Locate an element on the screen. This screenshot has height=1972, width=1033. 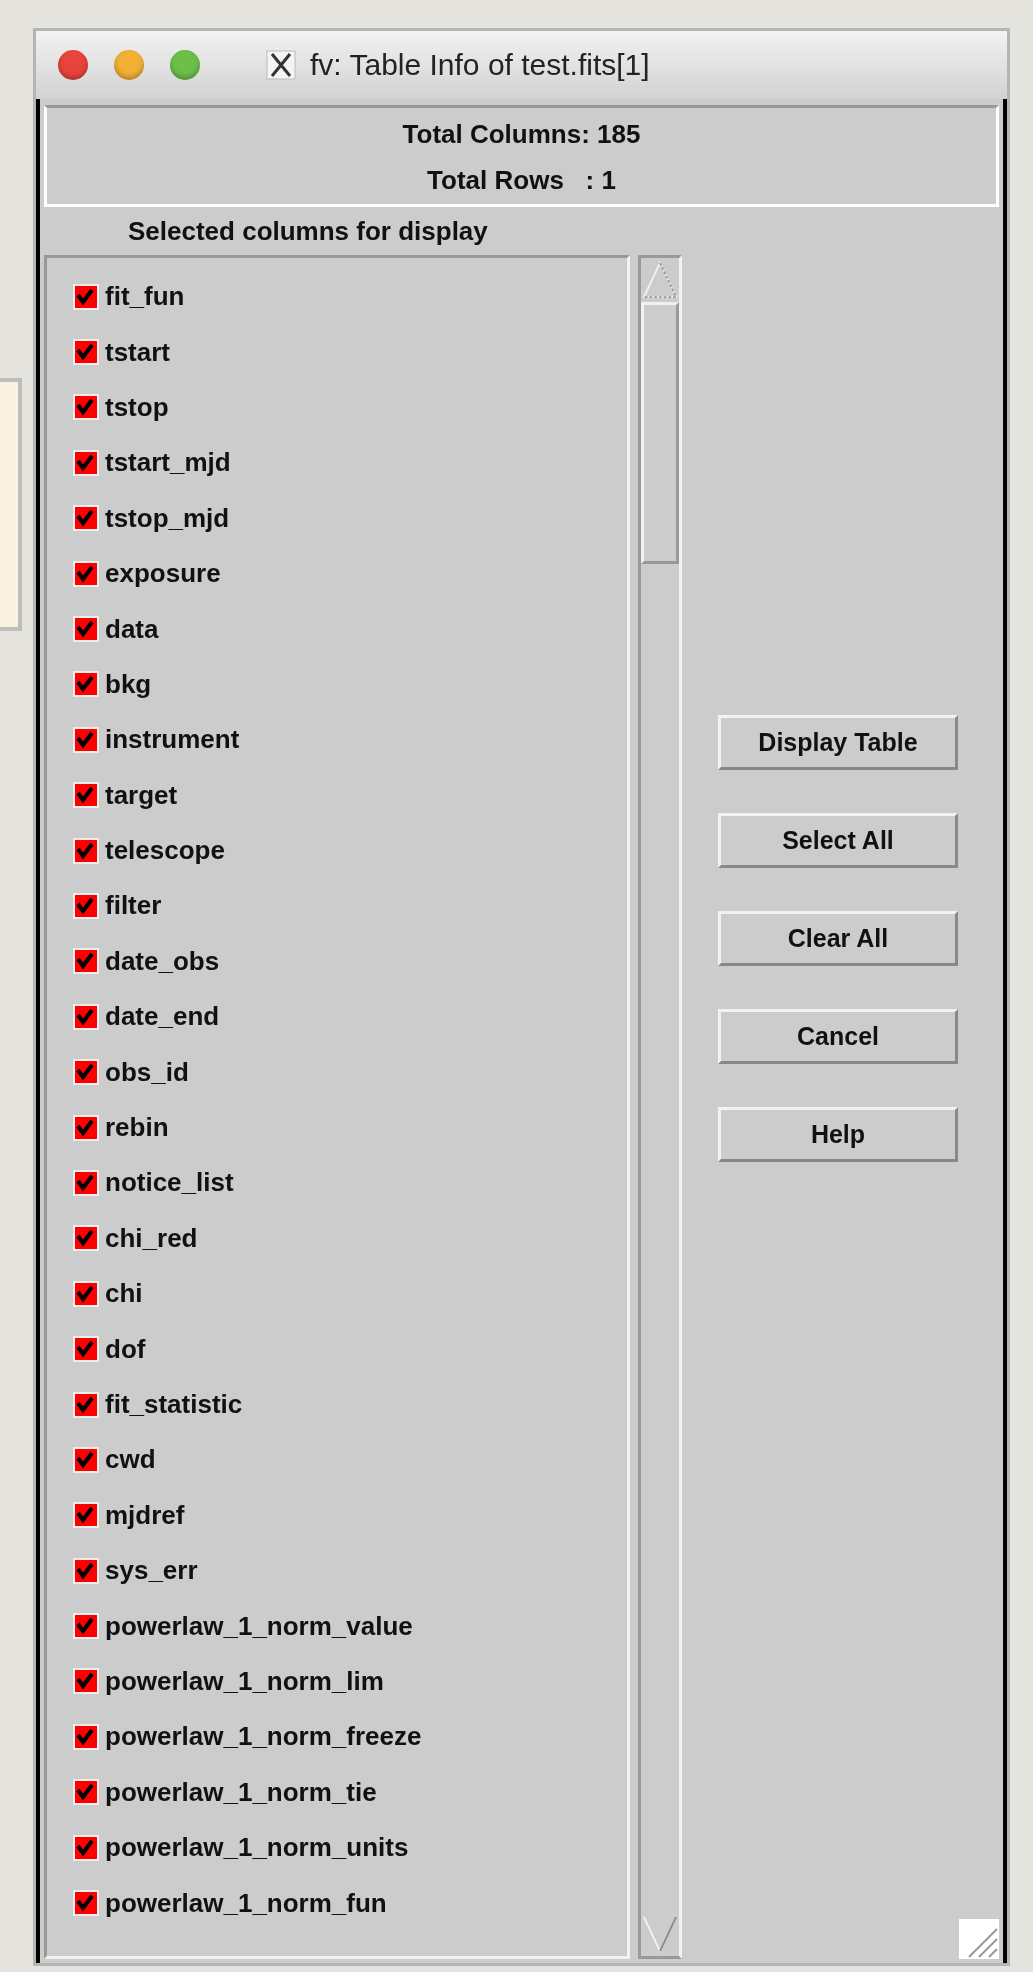
column-name: data is located at coordinates (132, 629).